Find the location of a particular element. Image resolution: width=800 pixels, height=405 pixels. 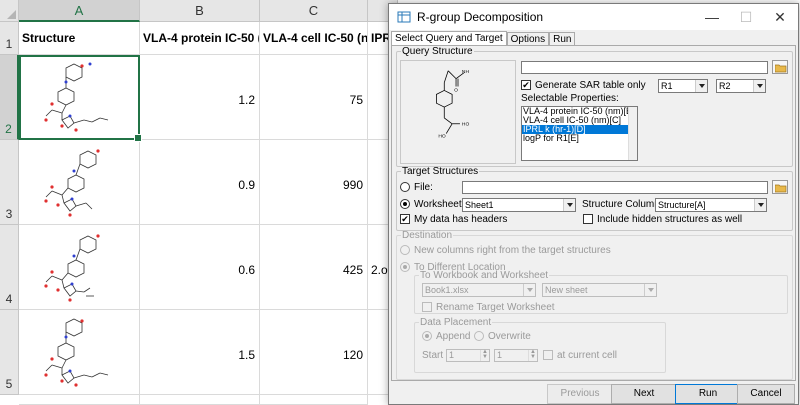

column-header-b: B is located at coordinates (200, 11).